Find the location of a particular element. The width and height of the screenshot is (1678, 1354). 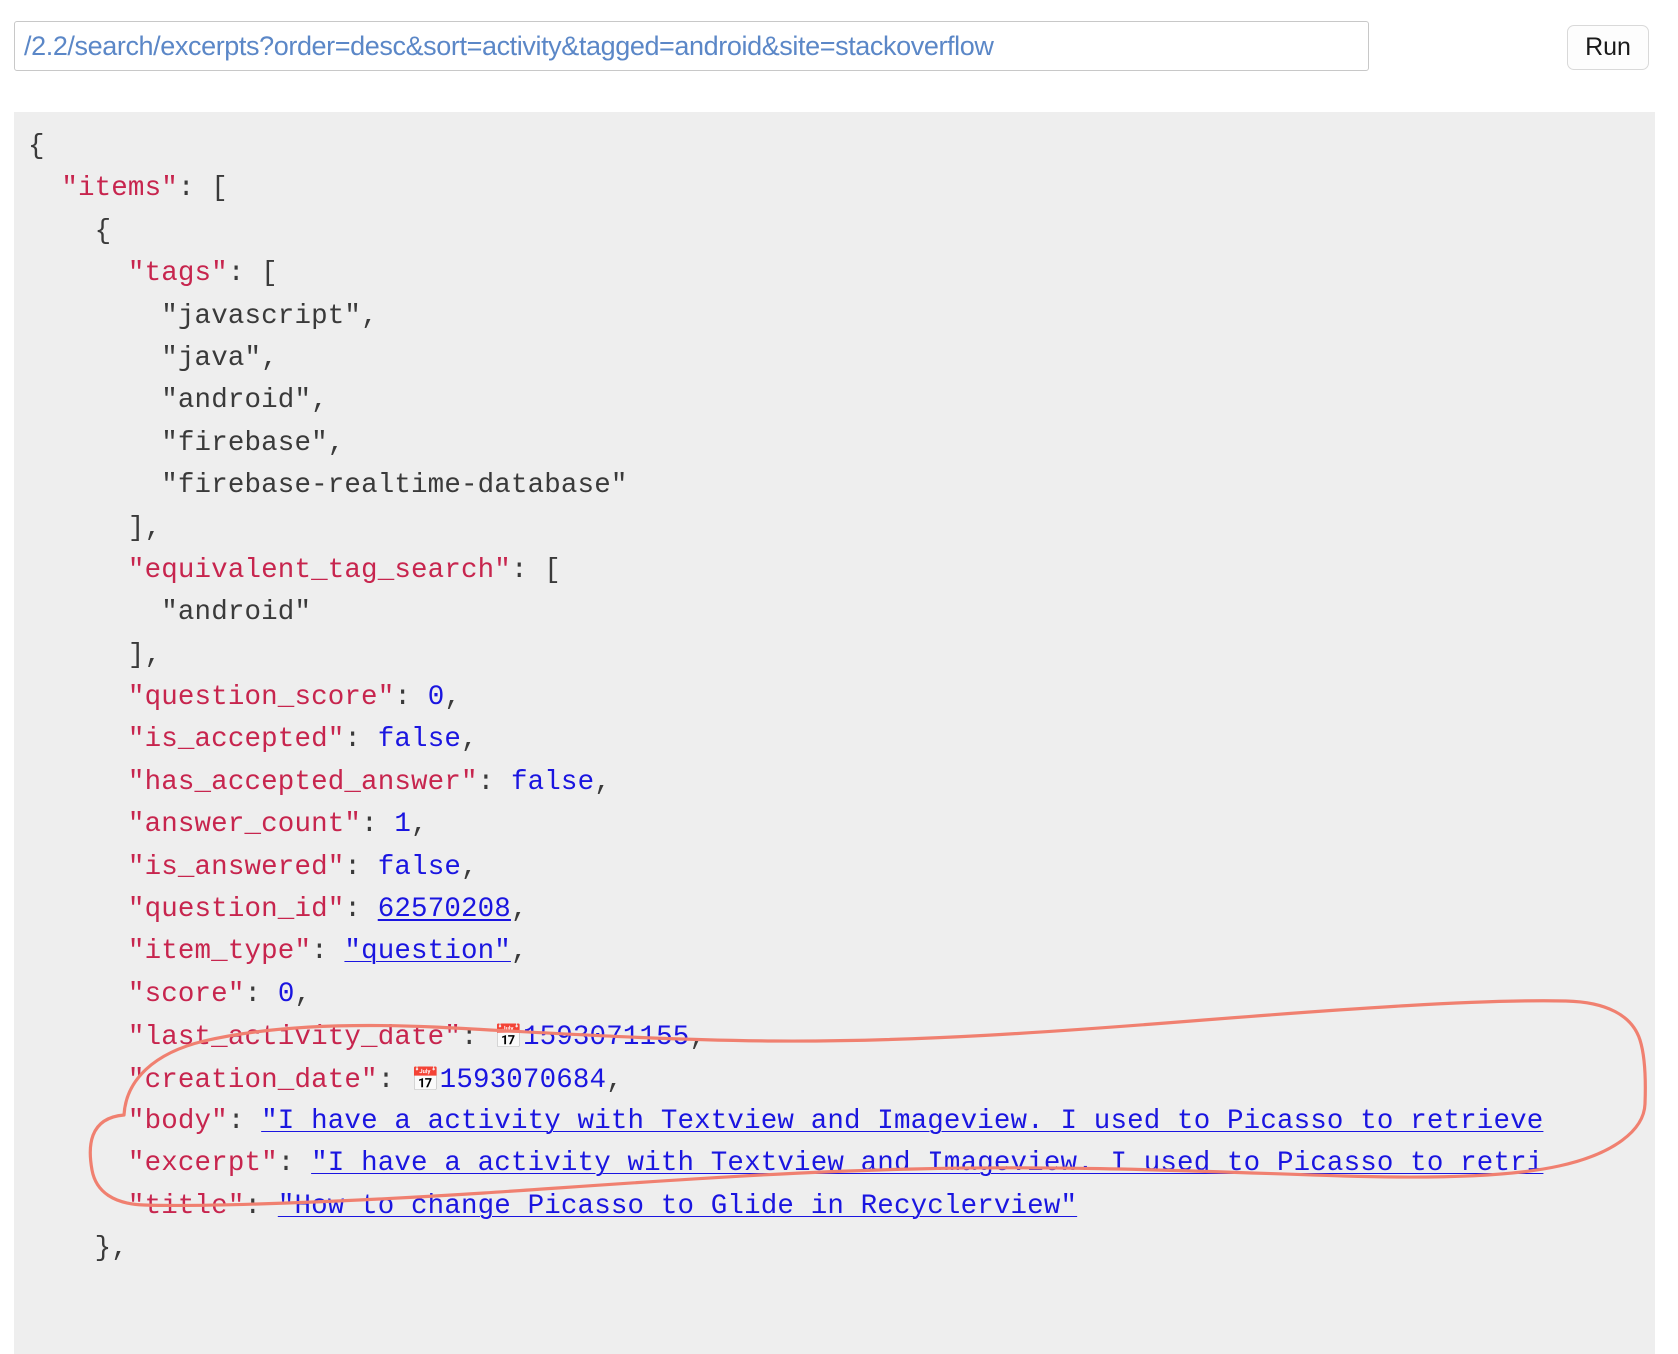

request-toolbar: Run is located at coordinates (839, 46).